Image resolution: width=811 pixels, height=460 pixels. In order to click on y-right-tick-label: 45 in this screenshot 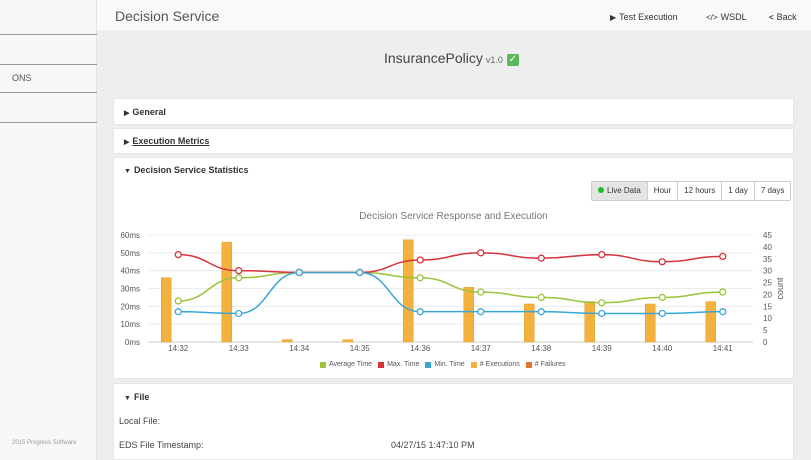, I will do `click(767, 235)`.